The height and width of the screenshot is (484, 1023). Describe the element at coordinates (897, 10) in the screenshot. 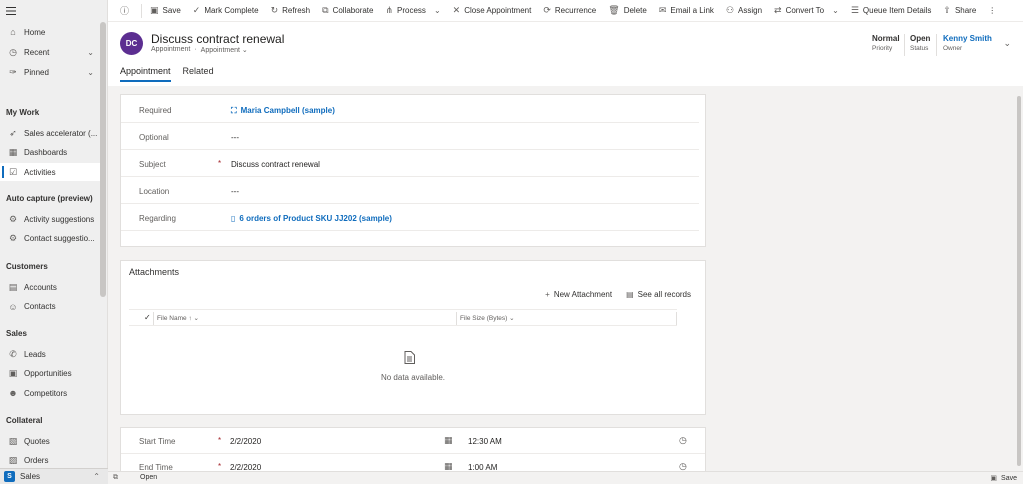

I see `command-label: Queue Item Details` at that location.